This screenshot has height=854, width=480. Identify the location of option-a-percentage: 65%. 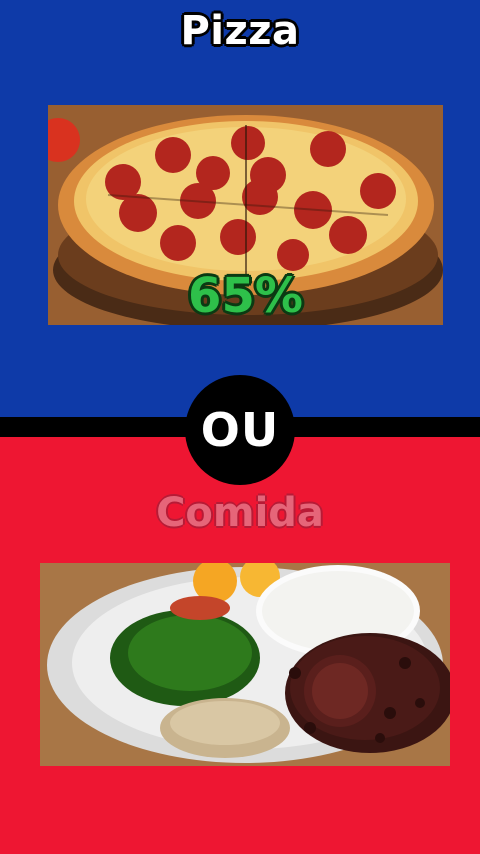
(245, 296).